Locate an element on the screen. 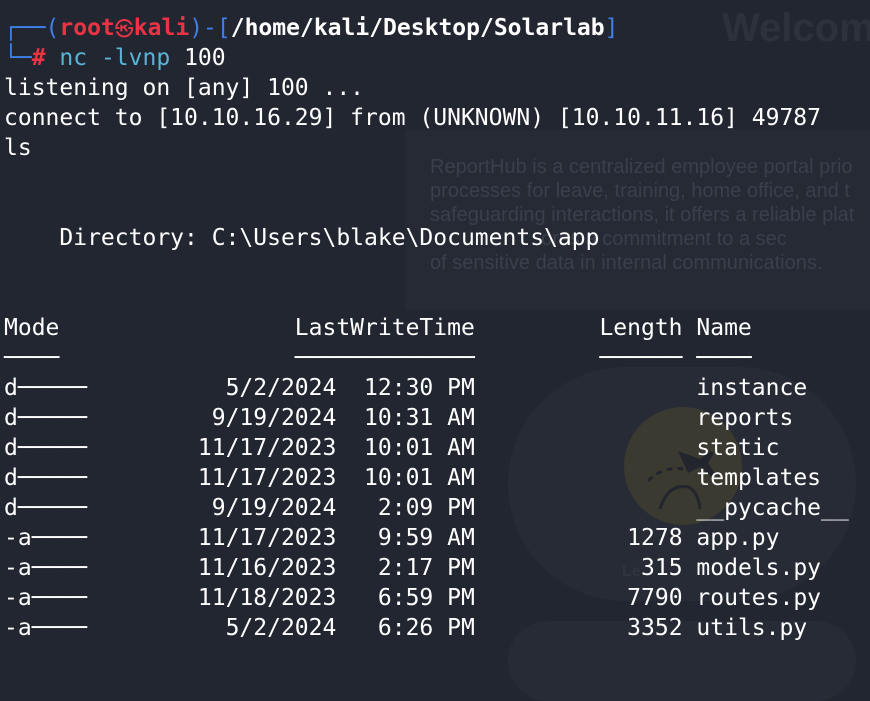 This screenshot has height=701, width=870. underline-lastwritetime: ───────────── is located at coordinates (384, 358).